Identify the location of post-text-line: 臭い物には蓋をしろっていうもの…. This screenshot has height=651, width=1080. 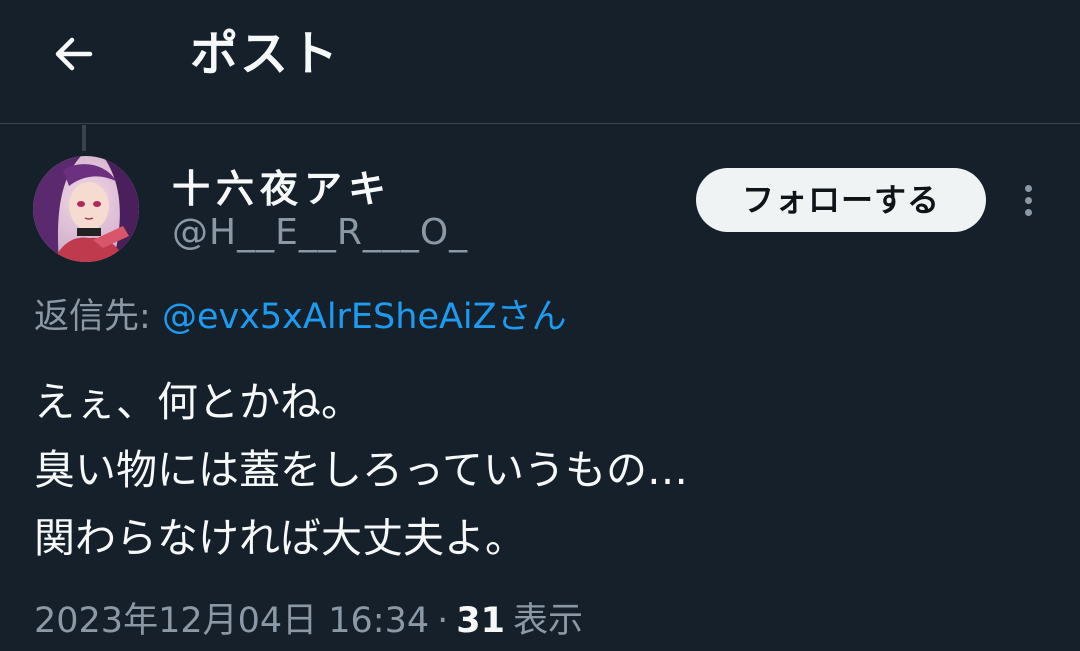
(361, 470).